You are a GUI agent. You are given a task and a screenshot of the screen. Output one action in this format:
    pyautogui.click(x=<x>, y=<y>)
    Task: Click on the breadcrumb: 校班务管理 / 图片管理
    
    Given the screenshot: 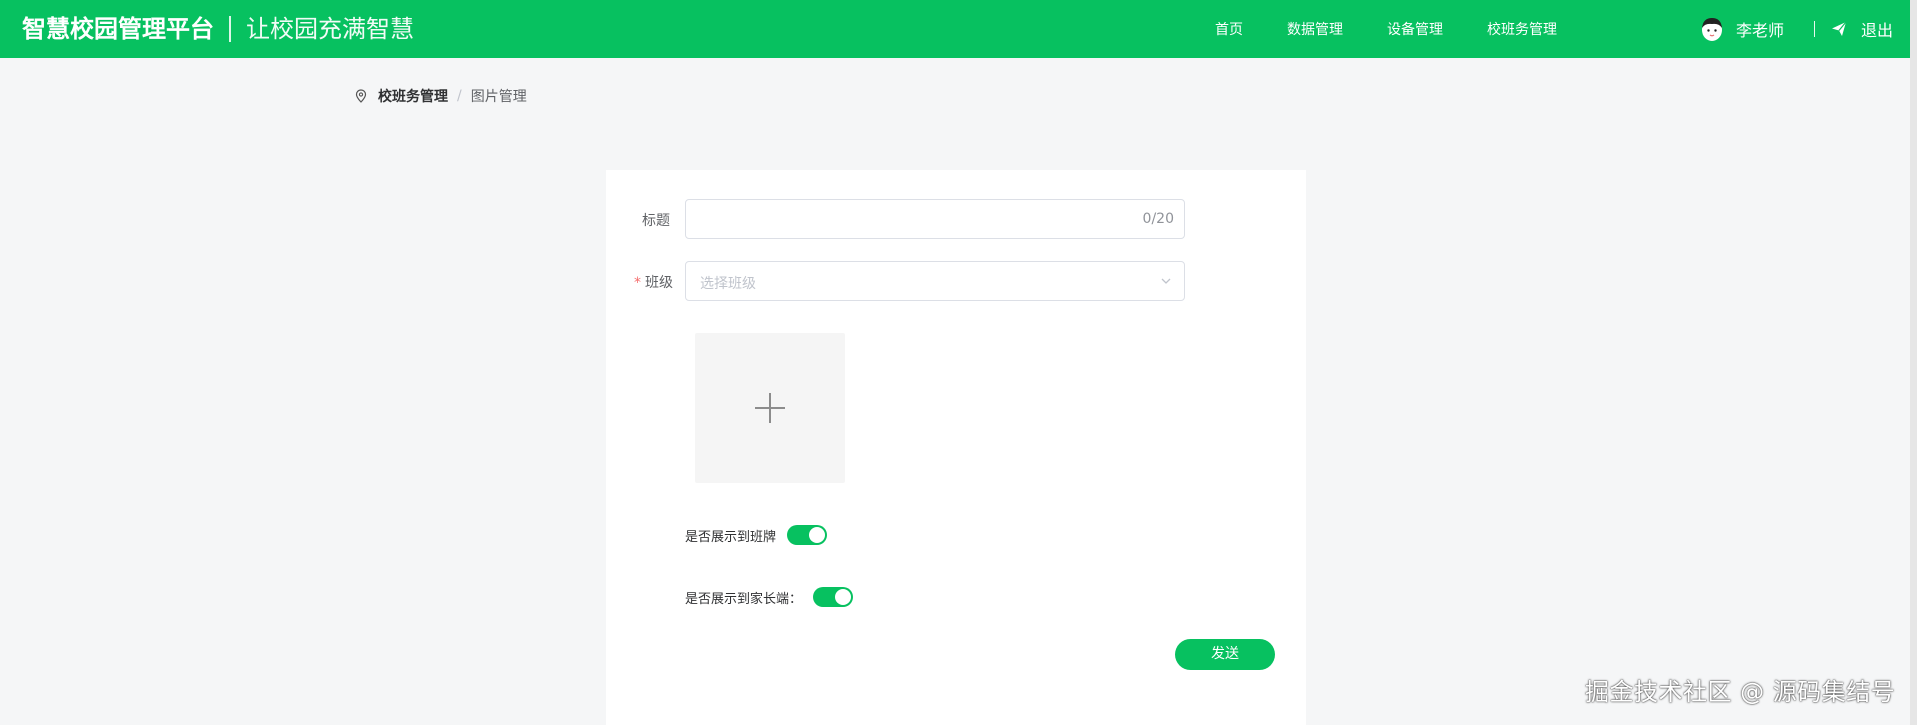 What is the action you would take?
    pyautogui.click(x=440, y=96)
    